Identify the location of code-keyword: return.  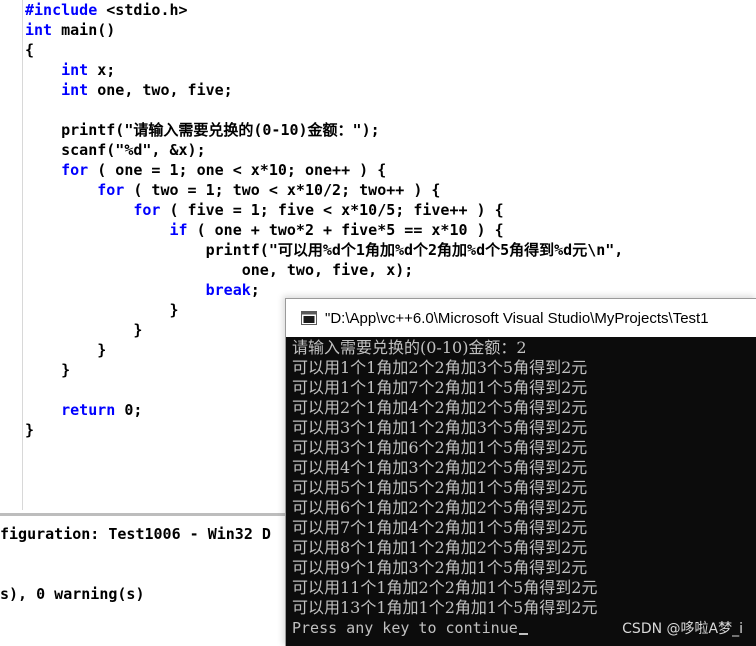
(88, 410).